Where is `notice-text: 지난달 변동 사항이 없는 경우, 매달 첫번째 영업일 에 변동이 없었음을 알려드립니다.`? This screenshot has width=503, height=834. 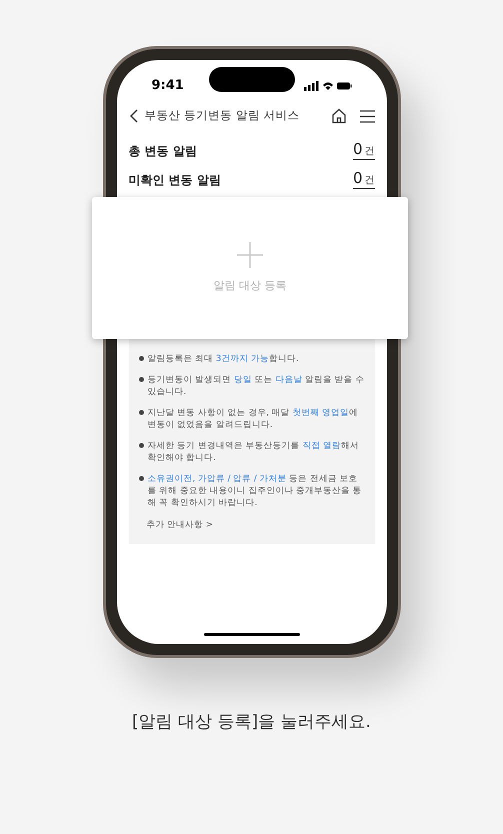 notice-text: 지난달 변동 사항이 없는 경우, 매달 첫번째 영업일 에 변동이 없었음을 알려드립니다. is located at coordinates (254, 419).